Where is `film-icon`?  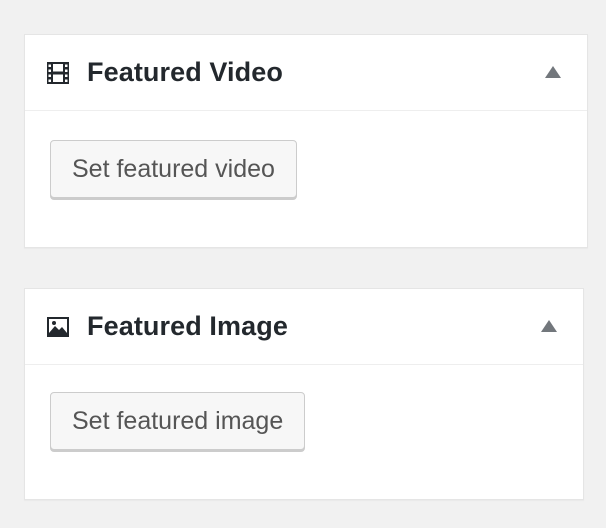 film-icon is located at coordinates (58, 73).